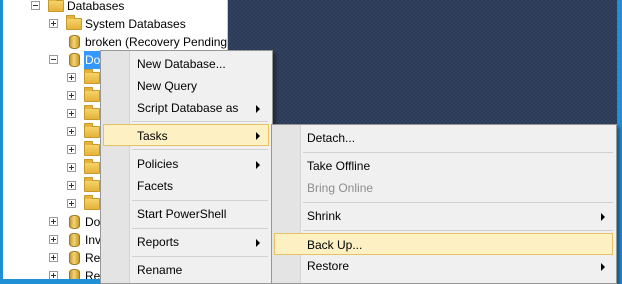  What do you see at coordinates (155, 186) in the screenshot?
I see `menu-item-label: Facets` at bounding box center [155, 186].